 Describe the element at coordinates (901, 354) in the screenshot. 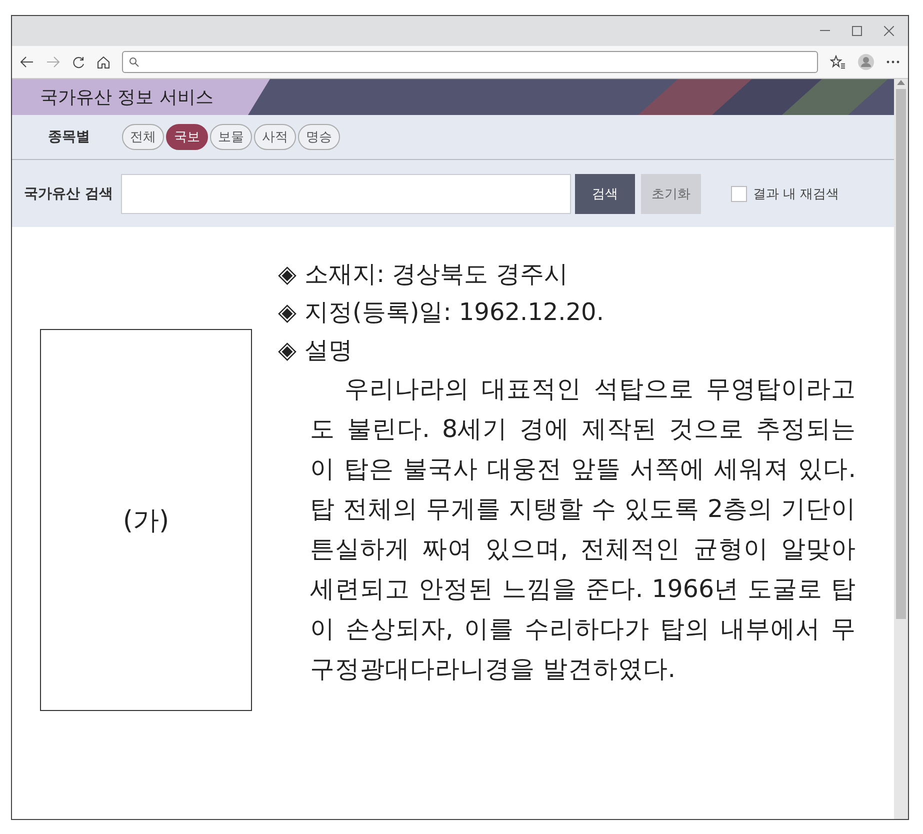

I see `scroll-thumb` at that location.